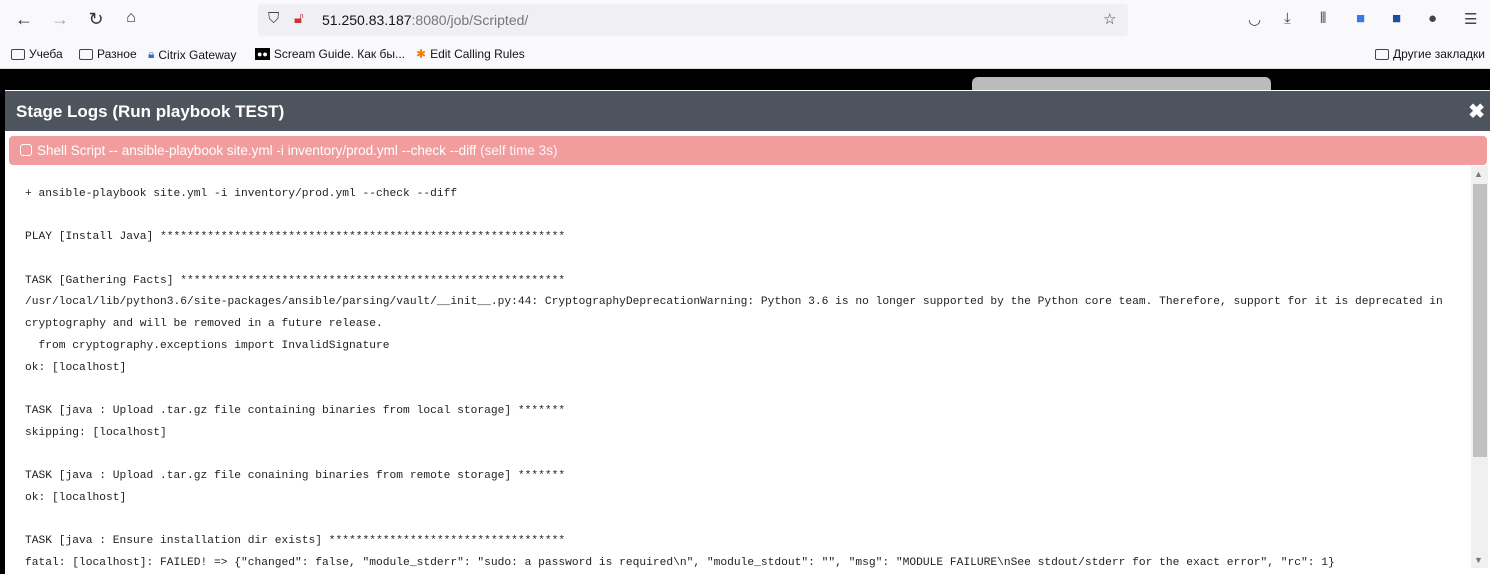 The image size is (1490, 574). What do you see at coordinates (1360, 18) in the screenshot?
I see `translate-icon: ■` at bounding box center [1360, 18].